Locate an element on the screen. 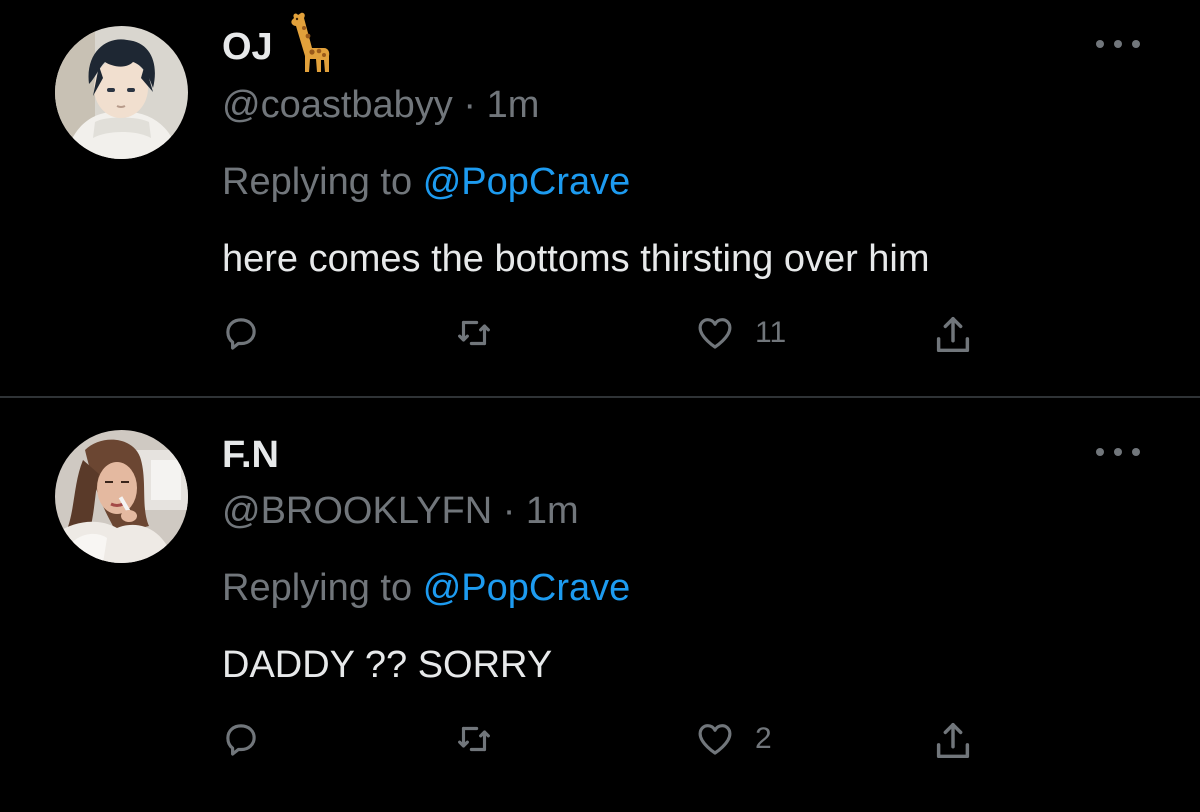 This screenshot has height=812, width=1200. like-button: 11 is located at coordinates (739, 333).